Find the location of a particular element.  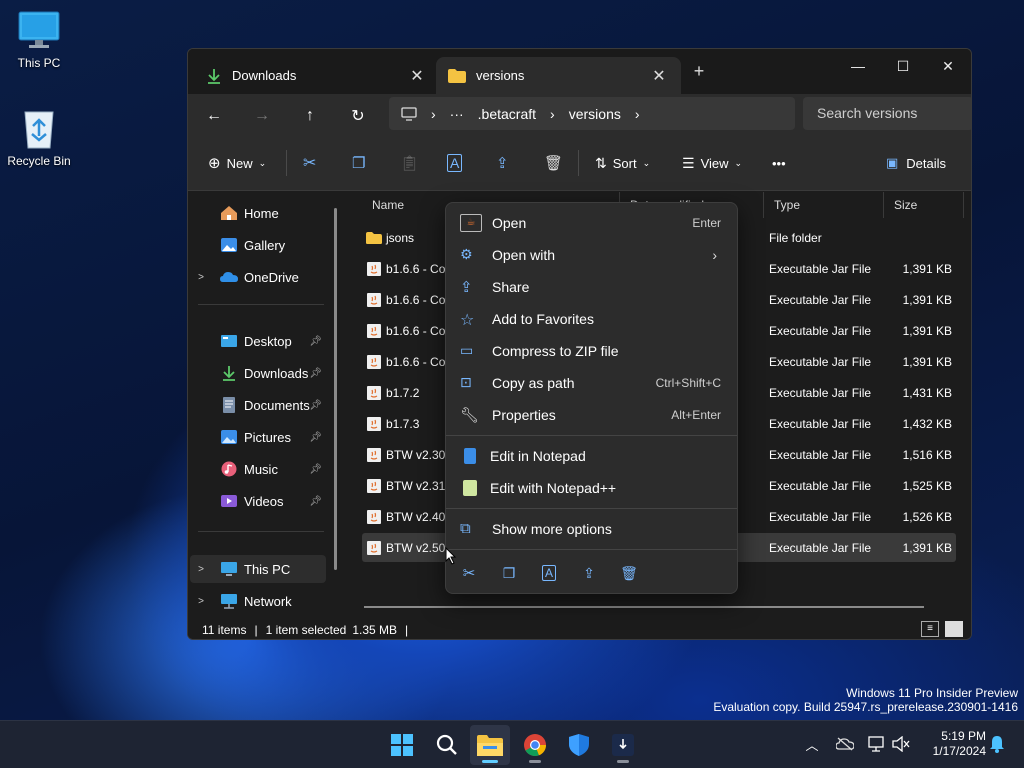

onedrive-tray-icon is located at coordinates (845, 744).